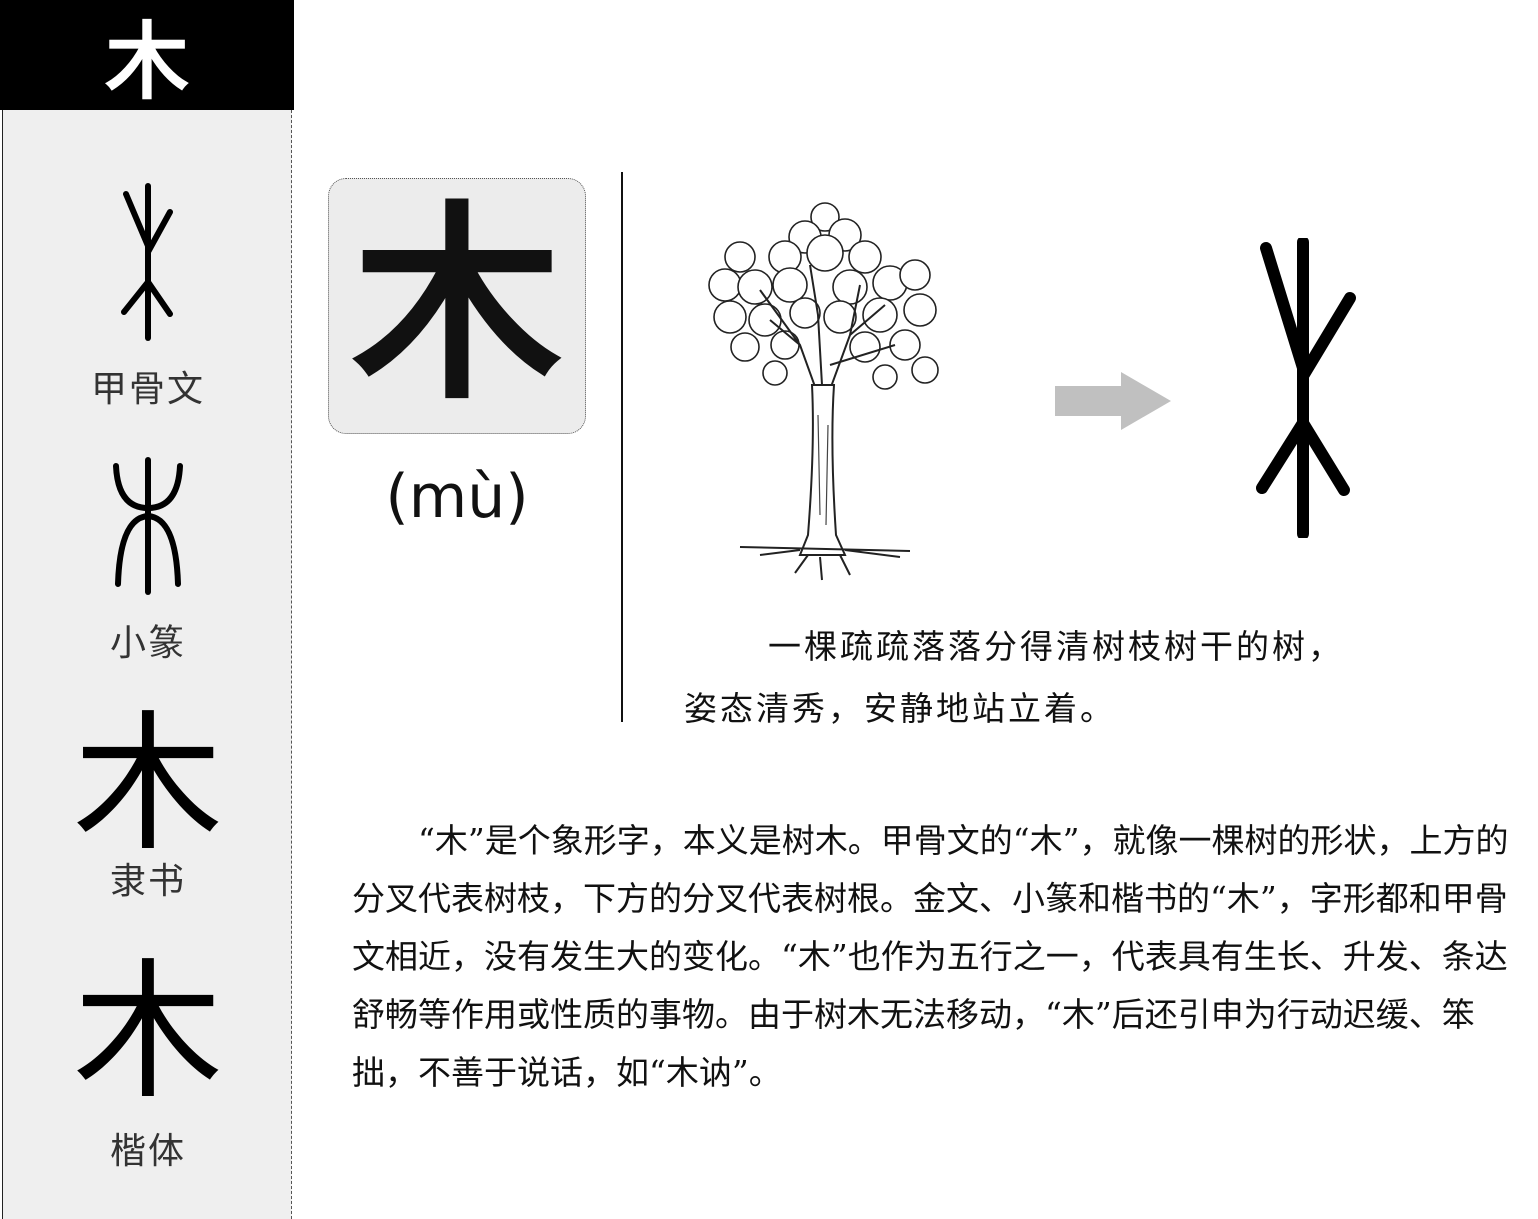 This screenshot has width=1538, height=1219. I want to click on sidebar-label-small-seal: 小篆, so click(147, 643).